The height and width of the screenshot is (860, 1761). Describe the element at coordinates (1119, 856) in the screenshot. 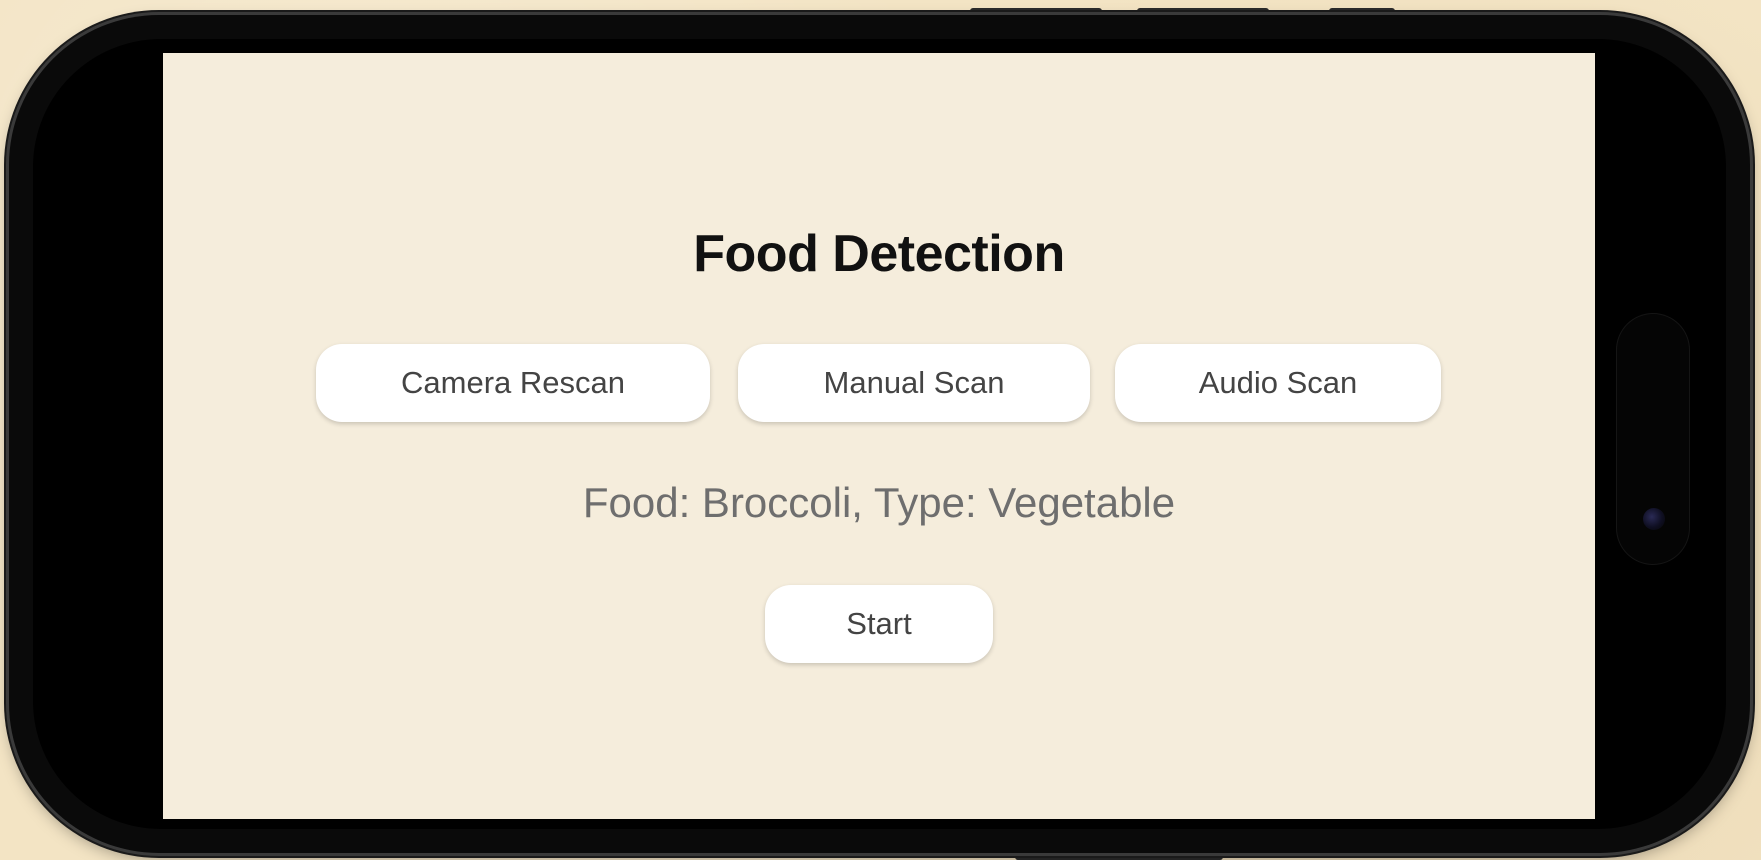

I see `power-hardware-button` at that location.